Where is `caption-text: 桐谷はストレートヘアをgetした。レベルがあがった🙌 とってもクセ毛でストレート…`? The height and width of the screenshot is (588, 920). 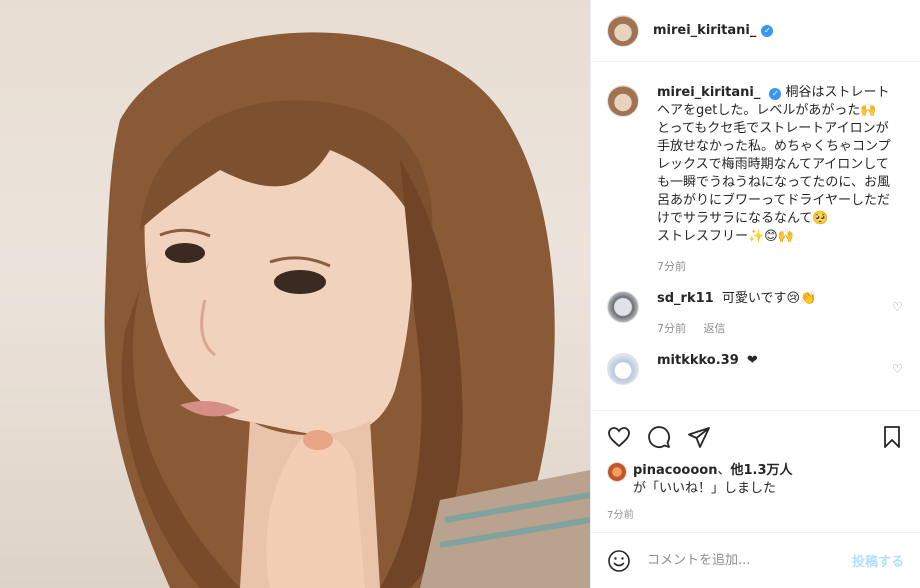
caption-text: 桐谷はストレートヘアをgetした。レベルがあがった🙌 とってもクセ毛でストレート… is located at coordinates (774, 164).